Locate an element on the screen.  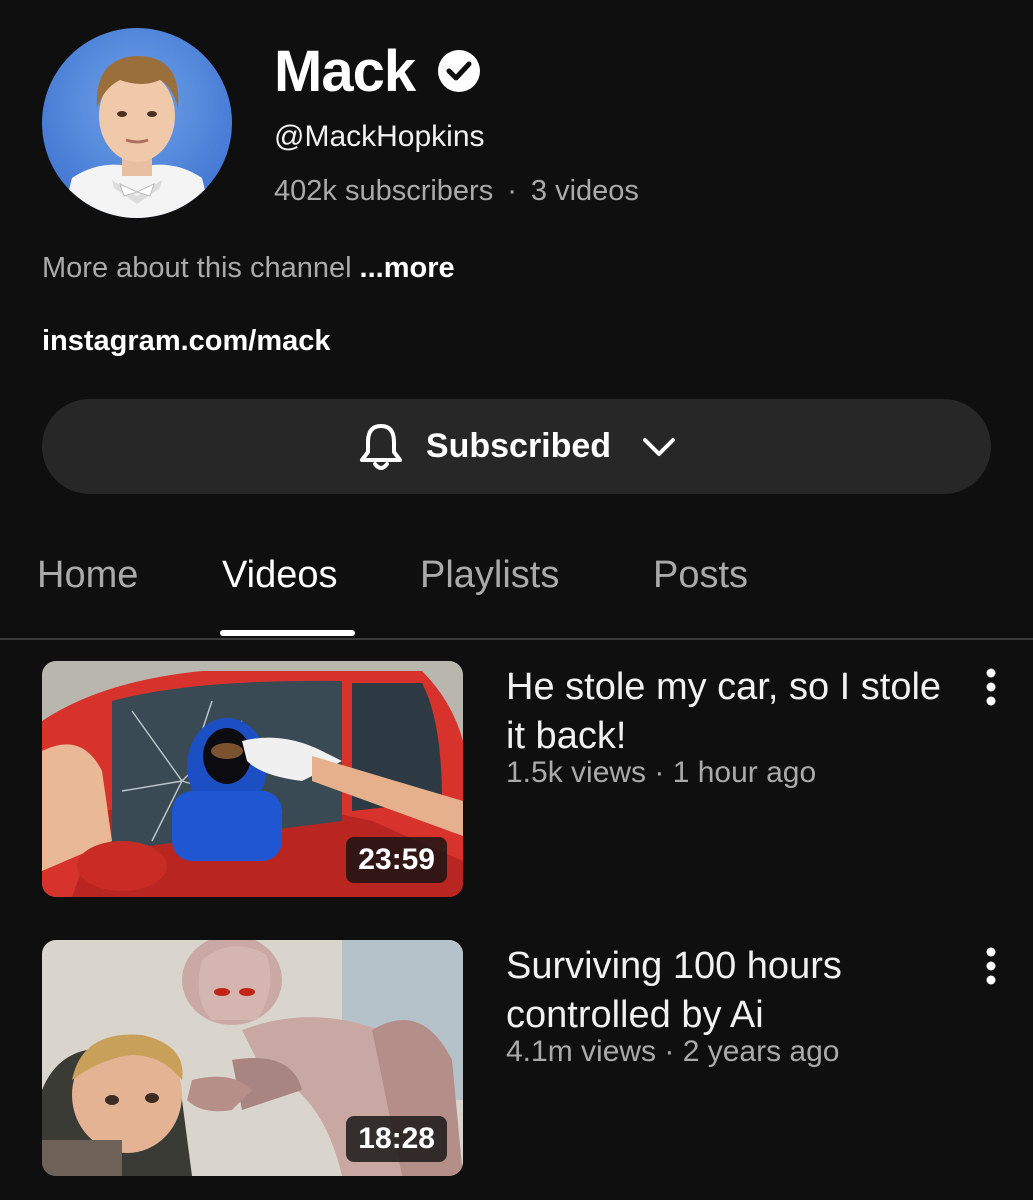
subscribed-label: Subscribed is located at coordinates (518, 446).